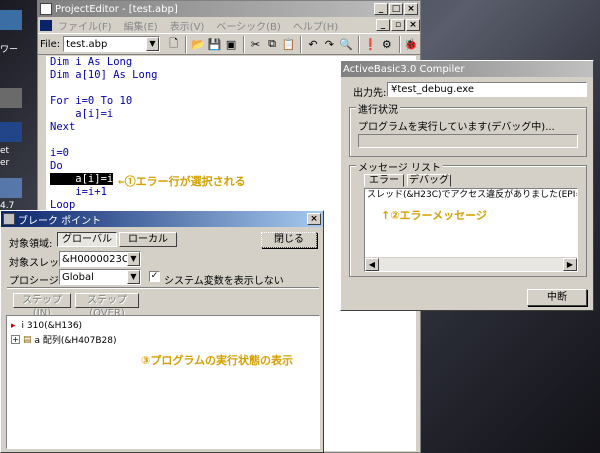 This screenshot has width=600, height=453. I want to click on step-in-button: ステップ(IN), so click(42, 306).